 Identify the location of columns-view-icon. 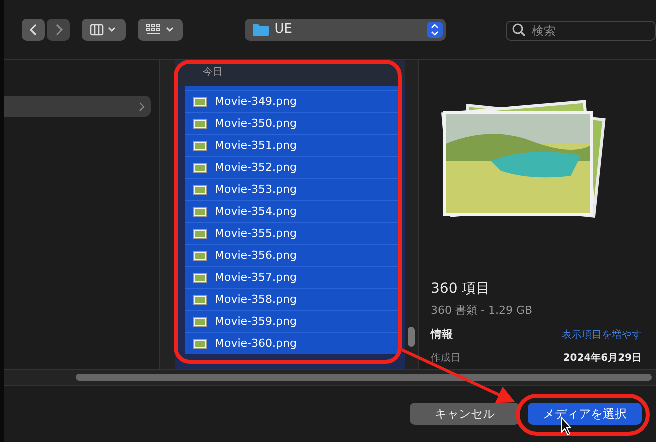
(104, 30).